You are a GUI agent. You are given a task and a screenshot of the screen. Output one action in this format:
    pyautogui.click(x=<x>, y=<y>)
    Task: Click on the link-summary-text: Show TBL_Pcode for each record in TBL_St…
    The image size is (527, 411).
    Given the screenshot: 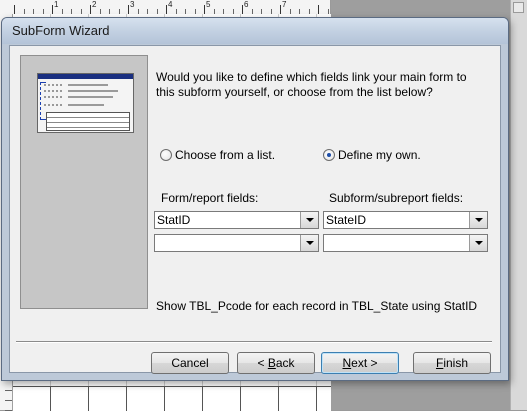 What is the action you would take?
    pyautogui.click(x=317, y=306)
    